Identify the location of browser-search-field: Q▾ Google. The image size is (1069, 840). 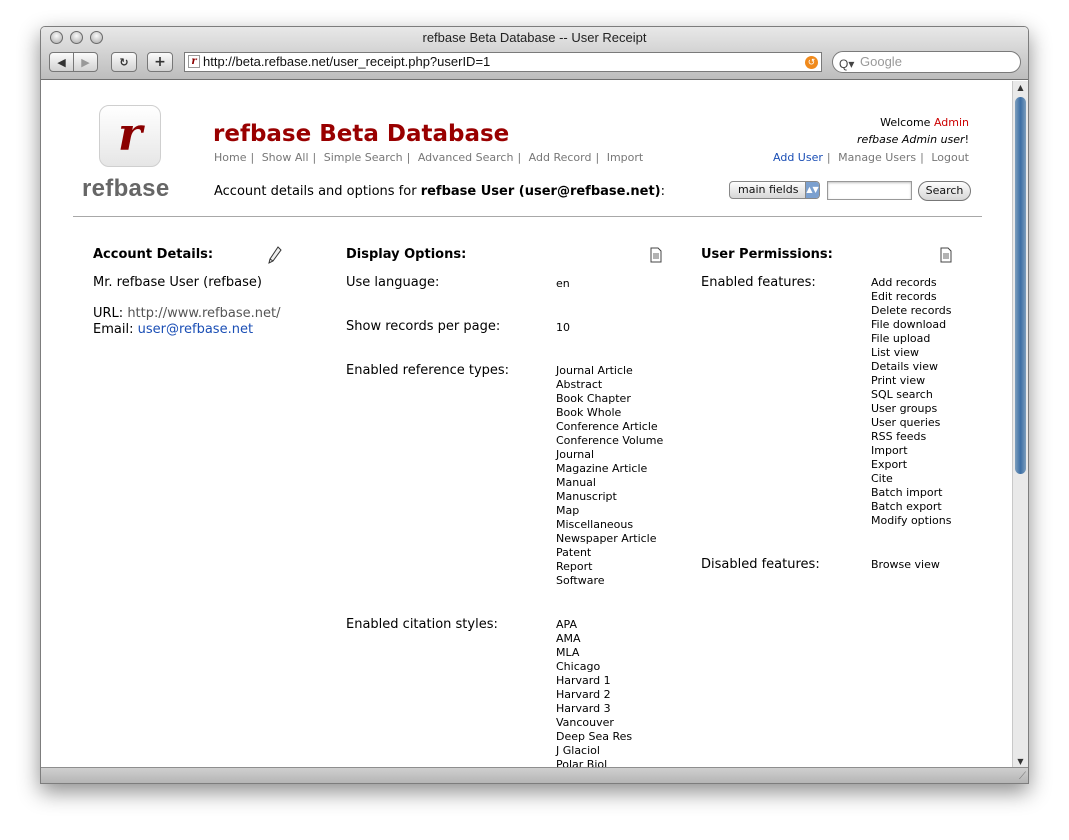
(926, 62).